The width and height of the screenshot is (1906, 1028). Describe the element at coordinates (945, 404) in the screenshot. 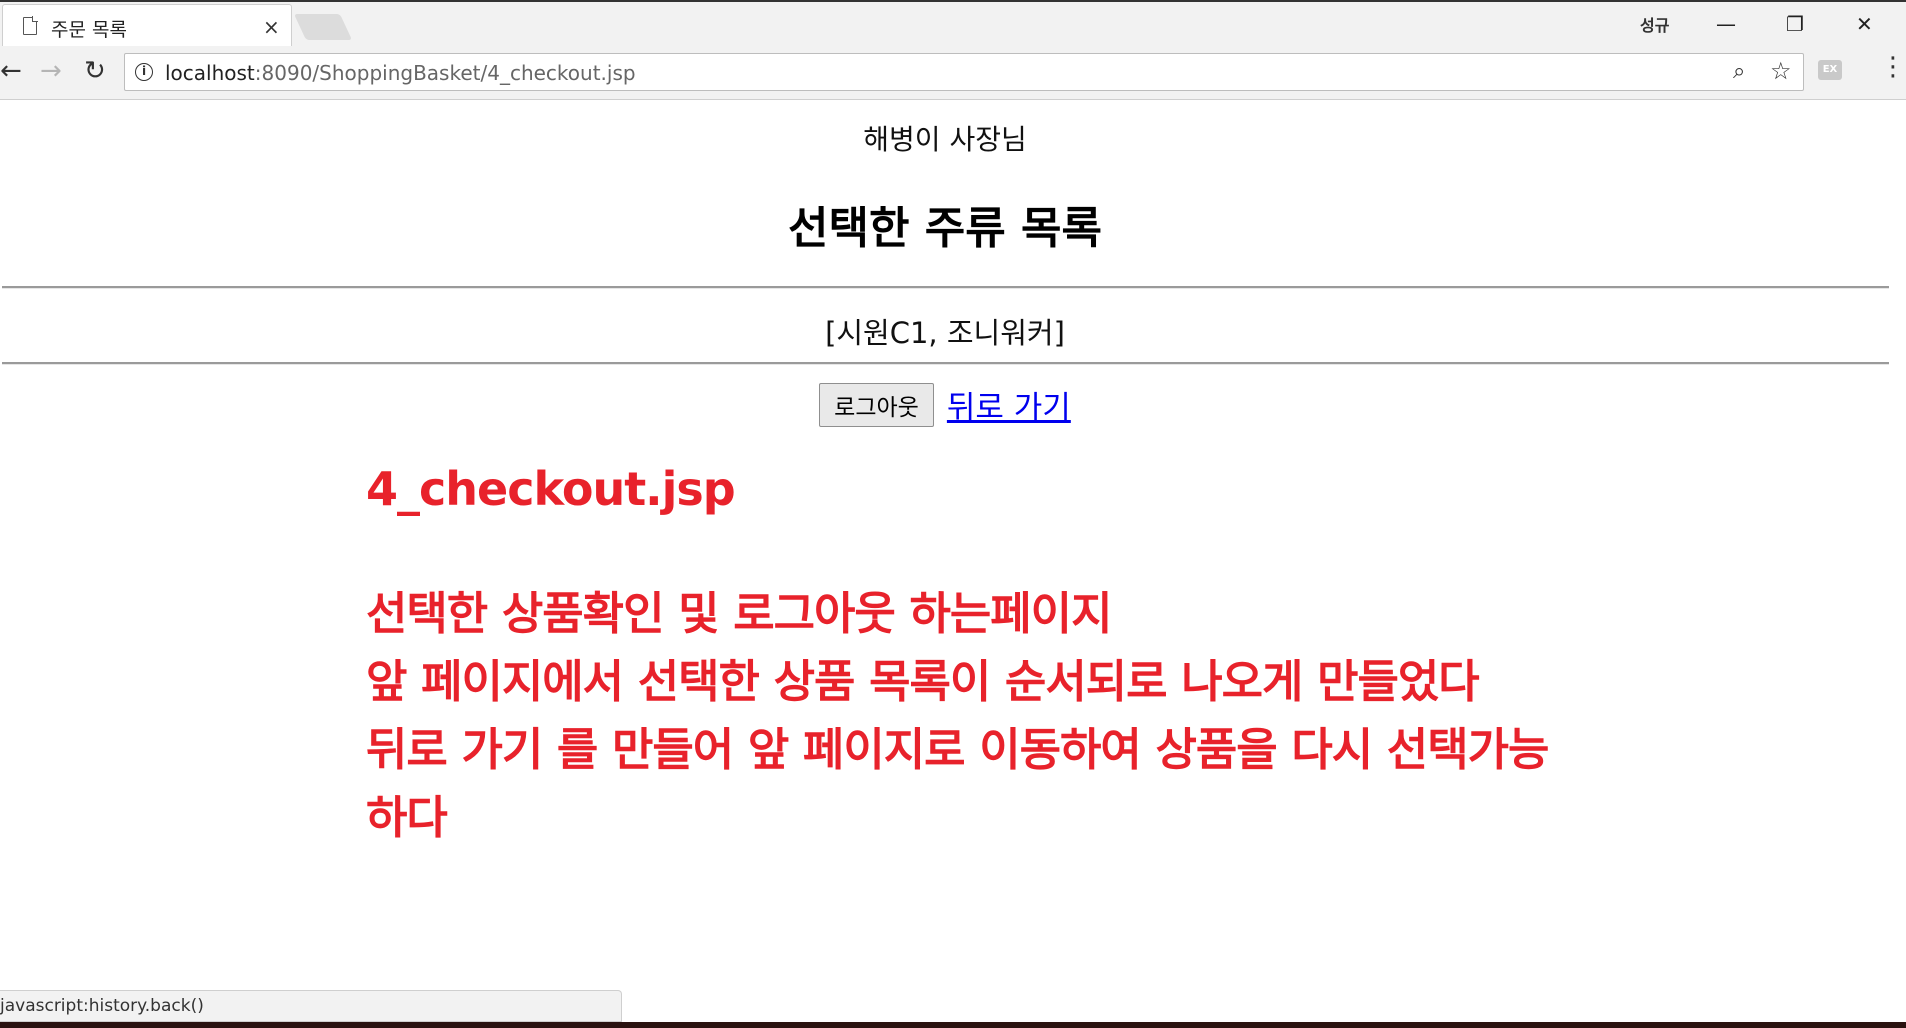

I see `action-row: 로그아웃 뒤로 가기` at that location.